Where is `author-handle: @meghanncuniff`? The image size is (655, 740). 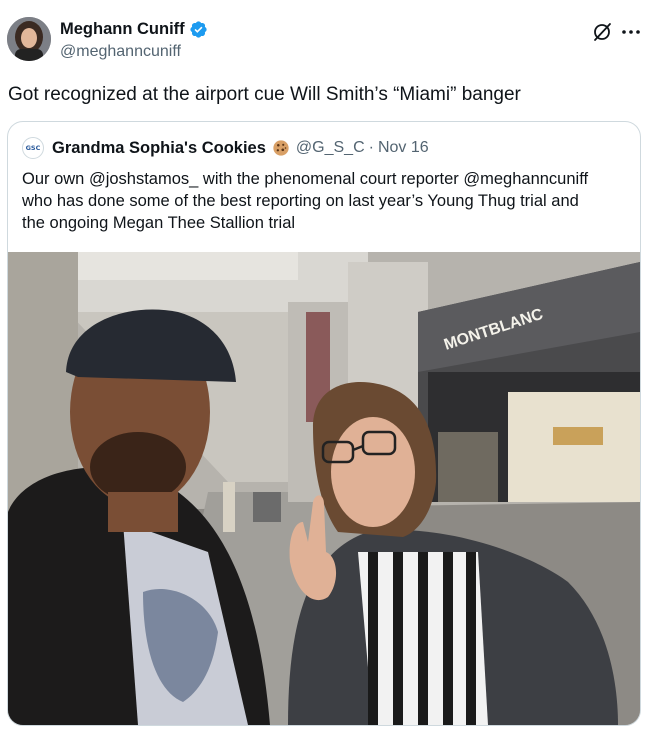
author-handle: @meghanncuniff is located at coordinates (120, 52).